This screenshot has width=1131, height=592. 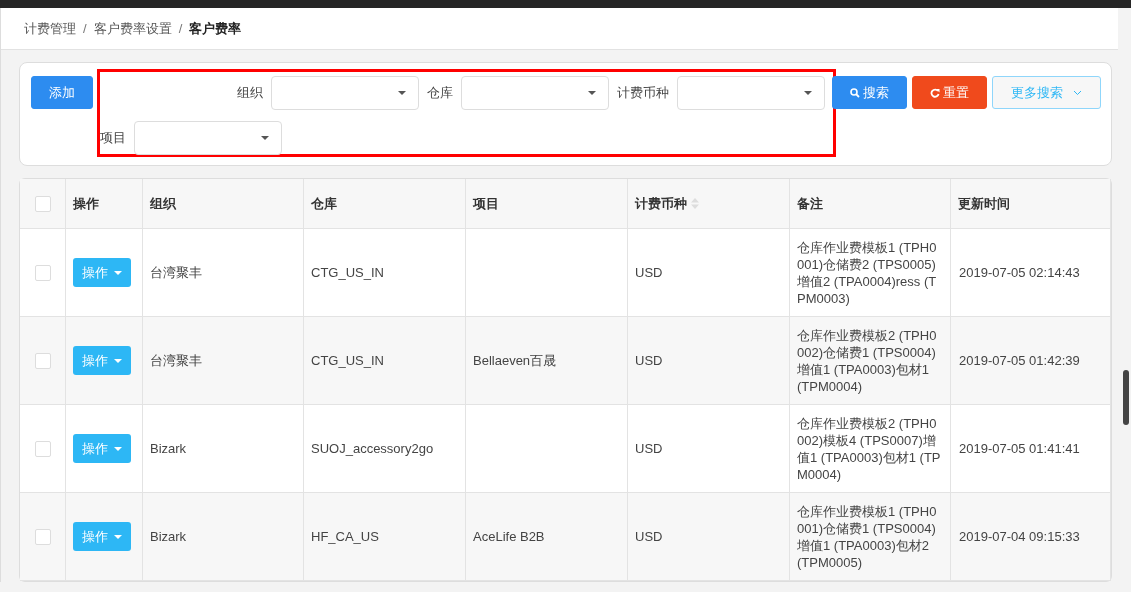 I want to click on search-button: 搜索, so click(x=869, y=92).